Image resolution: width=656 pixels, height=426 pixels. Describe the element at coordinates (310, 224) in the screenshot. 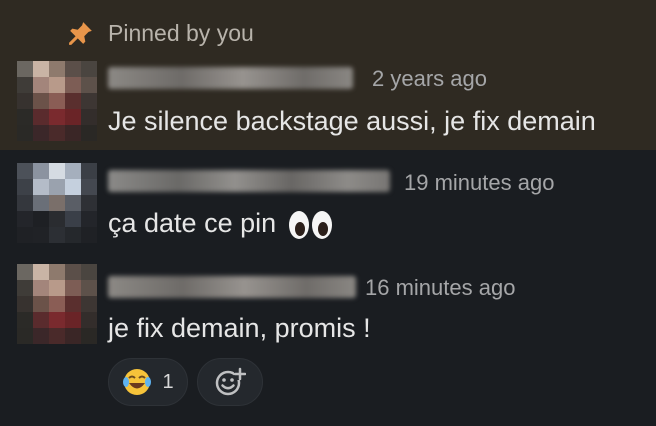

I see `eyes-emoji` at that location.